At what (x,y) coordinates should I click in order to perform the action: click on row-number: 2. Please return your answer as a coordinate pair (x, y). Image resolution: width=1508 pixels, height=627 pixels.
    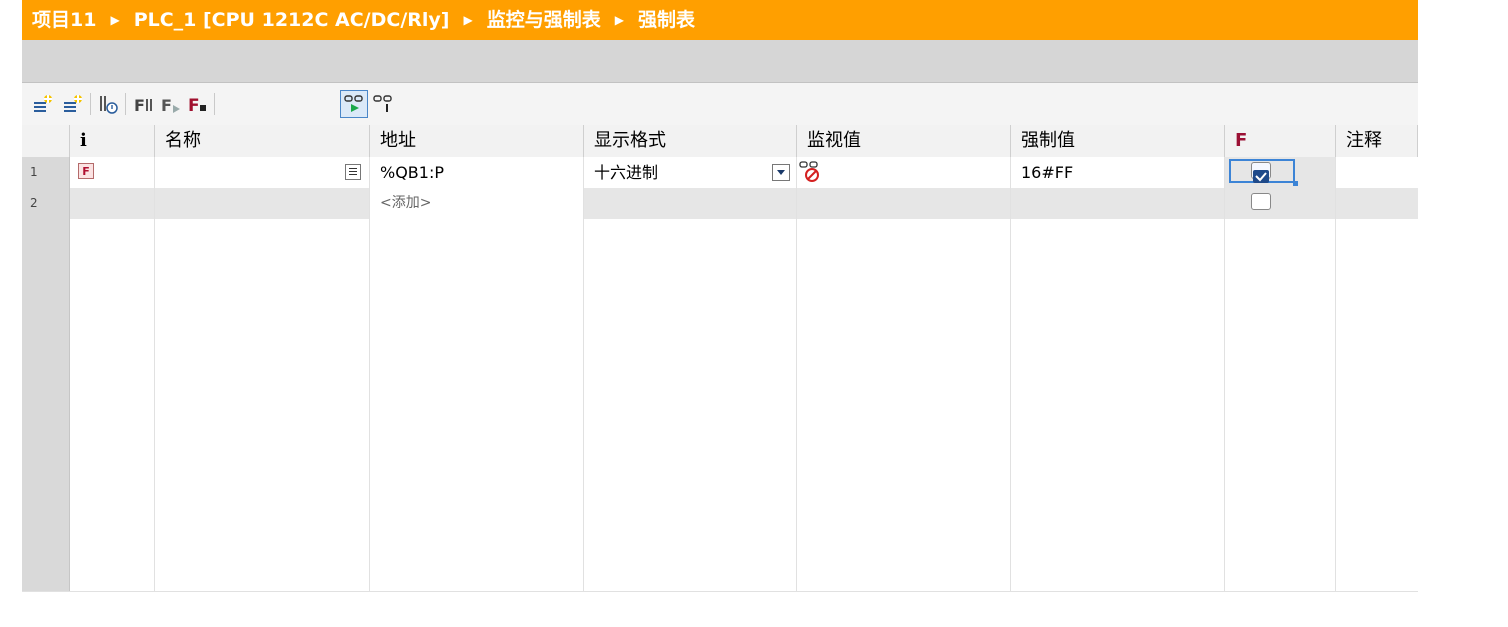
    Looking at the image, I should click on (46, 203).